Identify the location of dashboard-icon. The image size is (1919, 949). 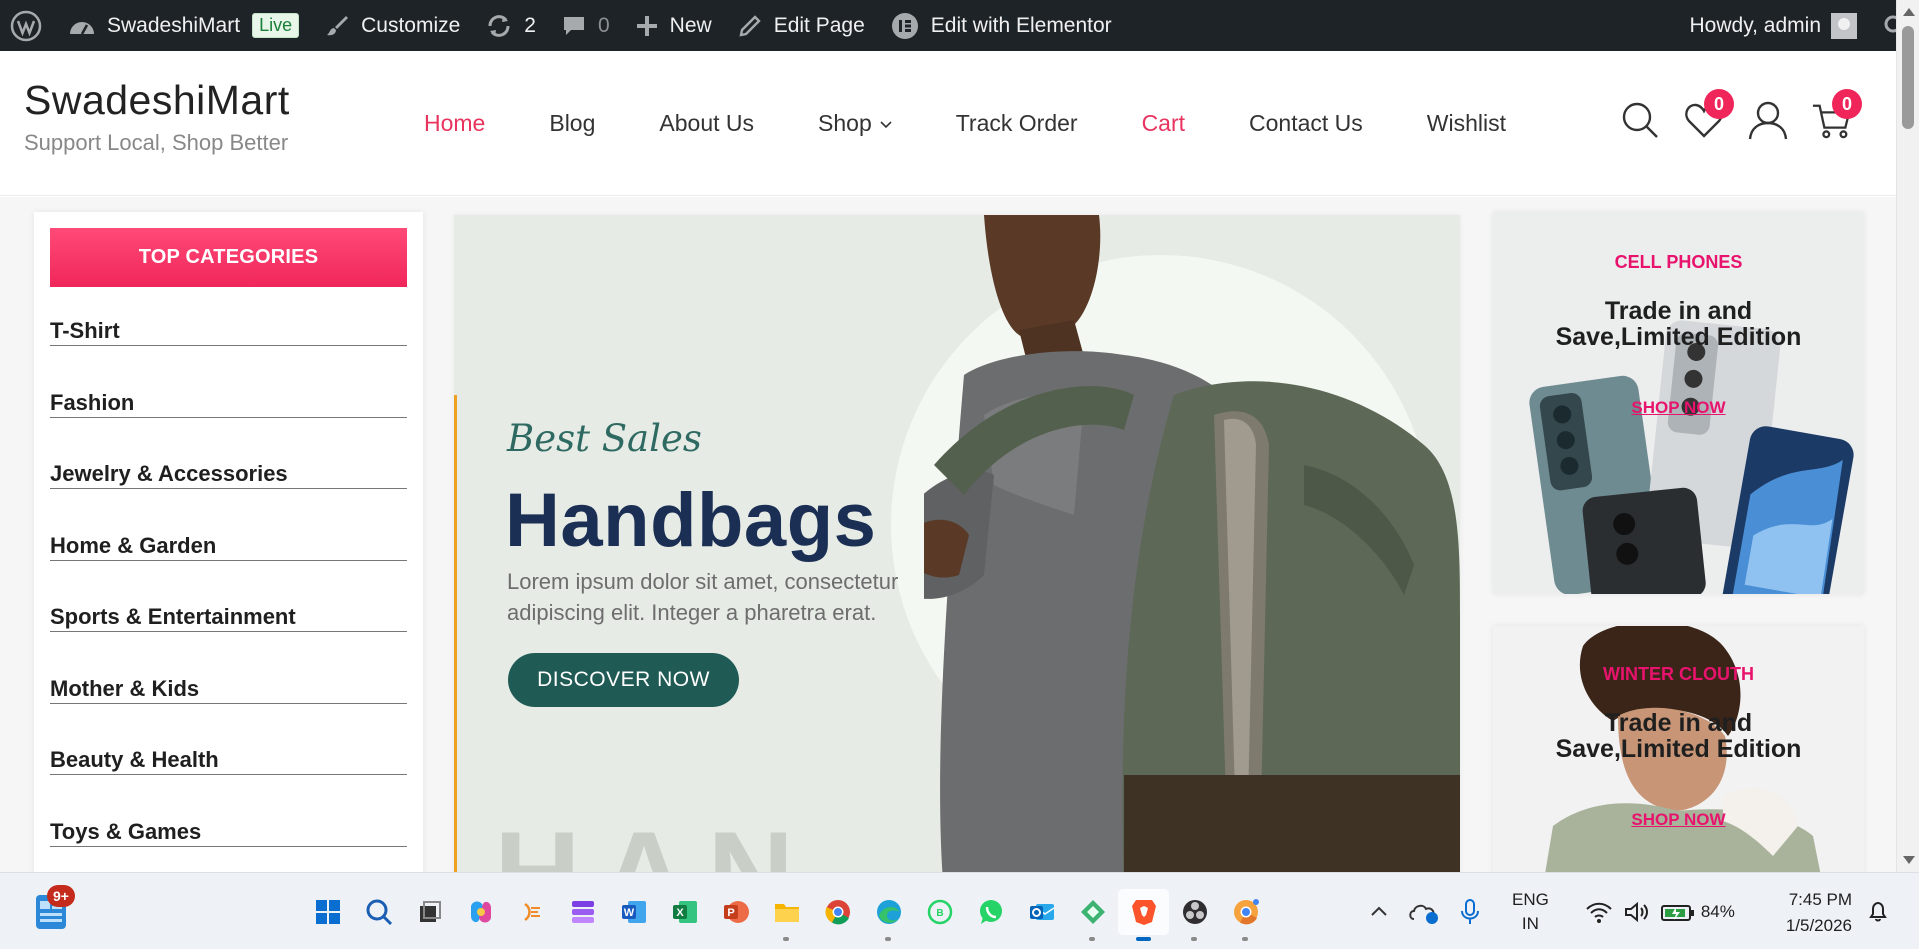
(82, 28).